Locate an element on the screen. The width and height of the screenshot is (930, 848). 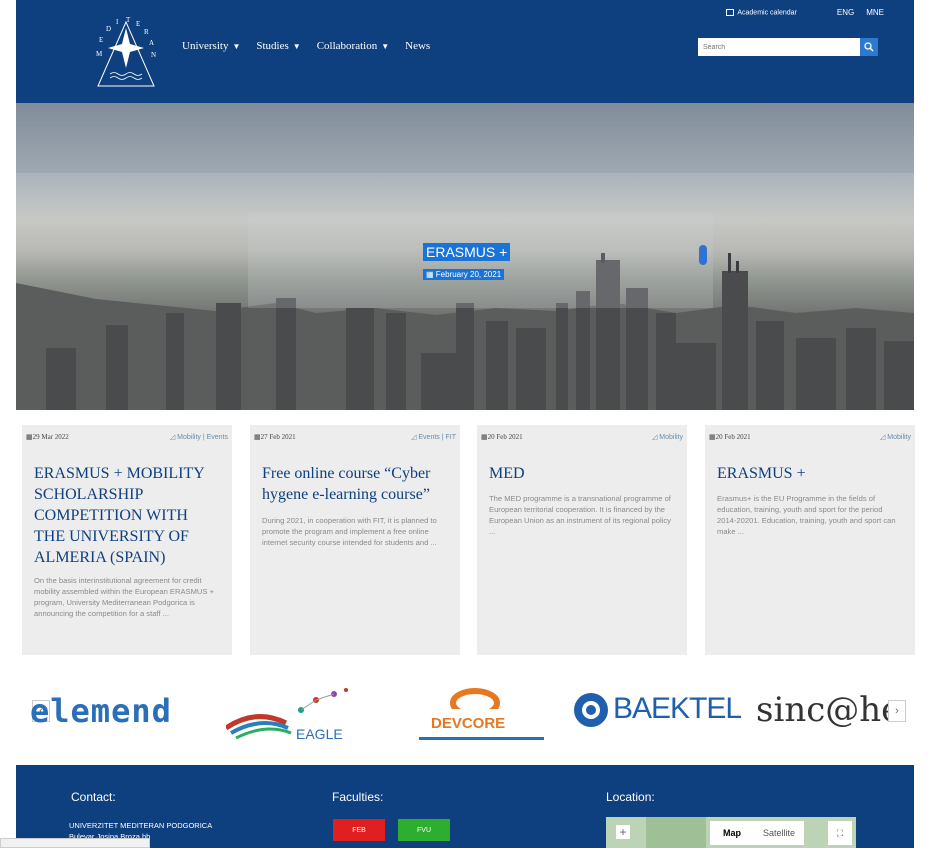
faculties-heading: Faculties: is located at coordinates (358, 797).